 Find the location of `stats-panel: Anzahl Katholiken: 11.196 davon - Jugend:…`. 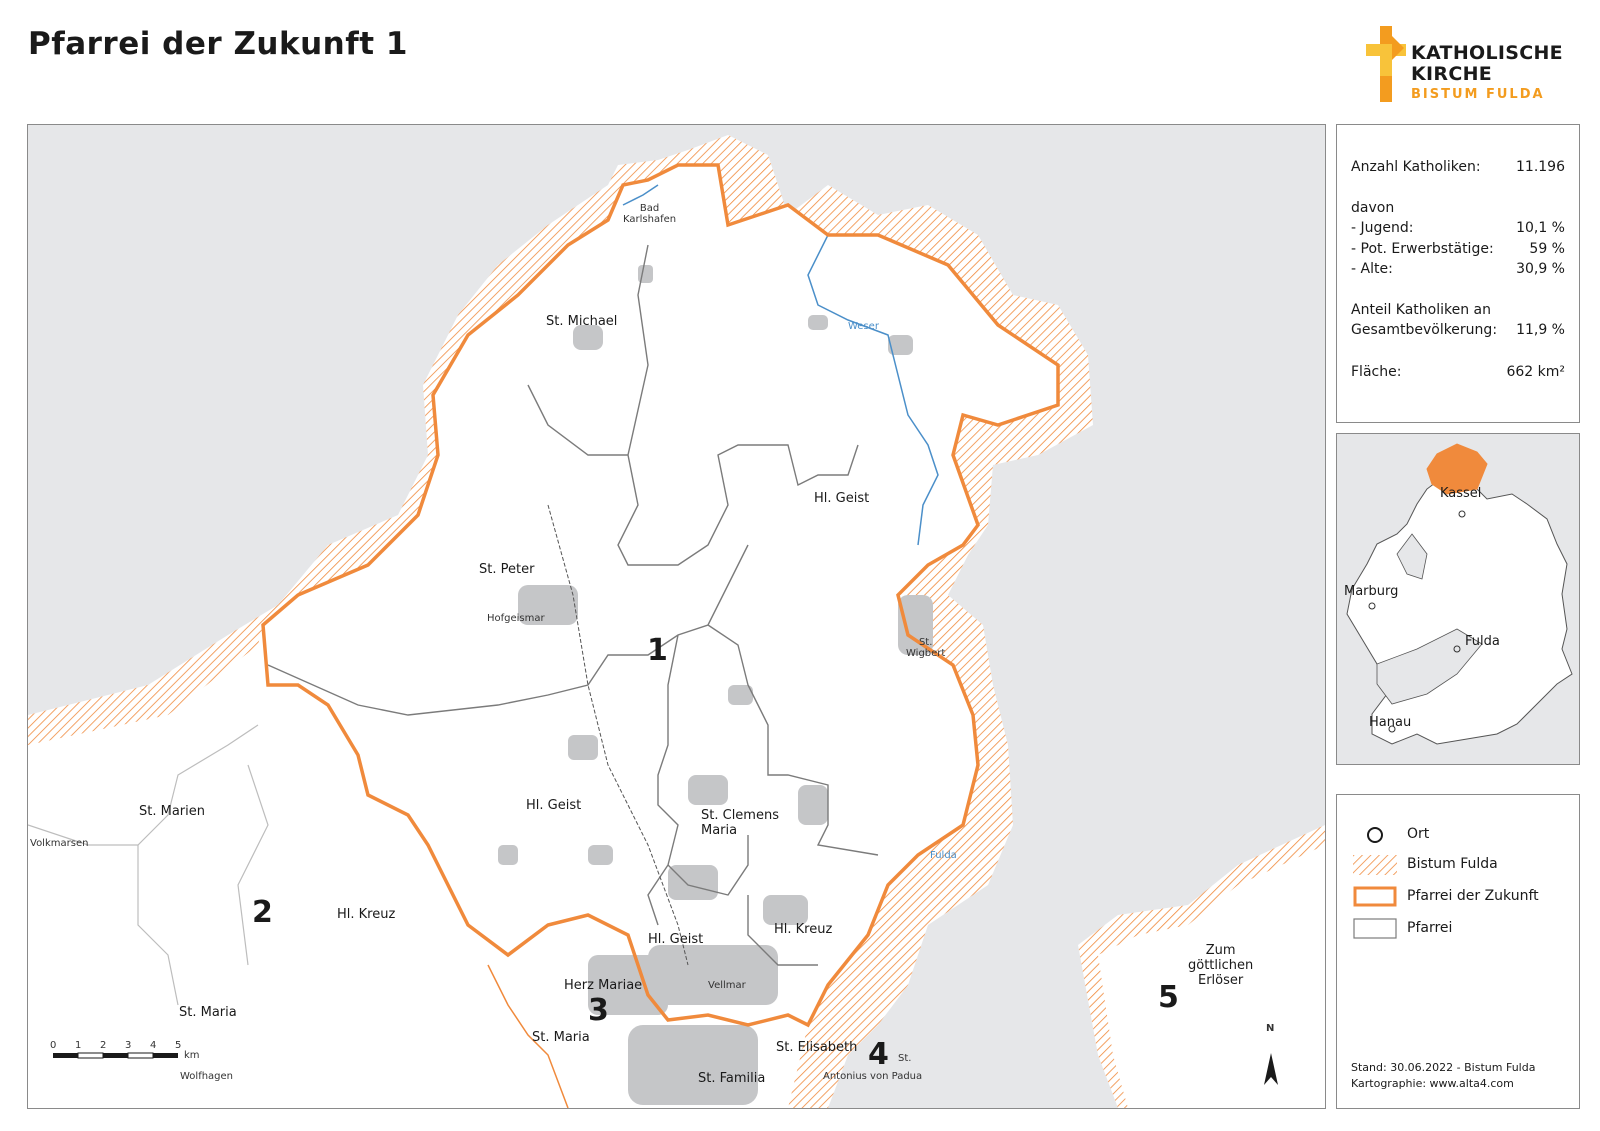

stats-panel: Anzahl Katholiken: 11.196 davon - Jugend:… is located at coordinates (1458, 273).